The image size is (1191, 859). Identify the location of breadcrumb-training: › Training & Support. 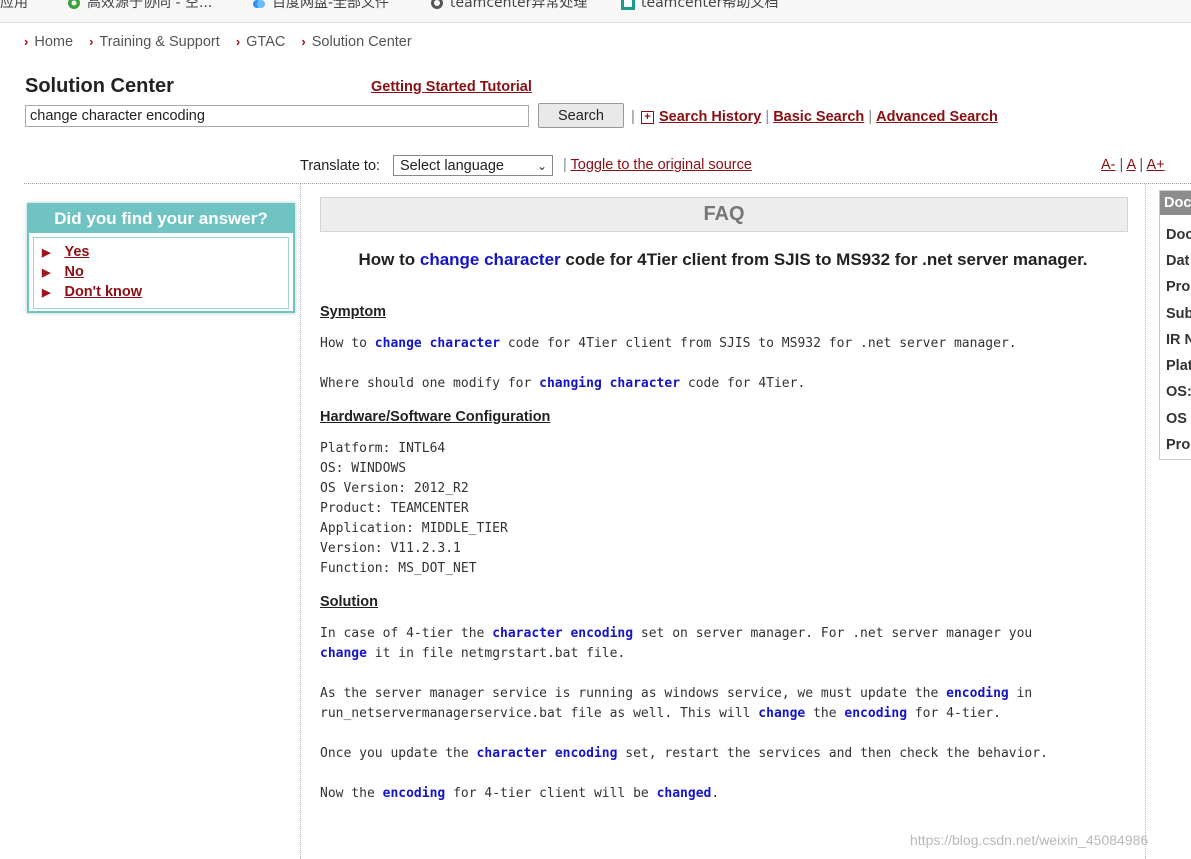
(154, 42).